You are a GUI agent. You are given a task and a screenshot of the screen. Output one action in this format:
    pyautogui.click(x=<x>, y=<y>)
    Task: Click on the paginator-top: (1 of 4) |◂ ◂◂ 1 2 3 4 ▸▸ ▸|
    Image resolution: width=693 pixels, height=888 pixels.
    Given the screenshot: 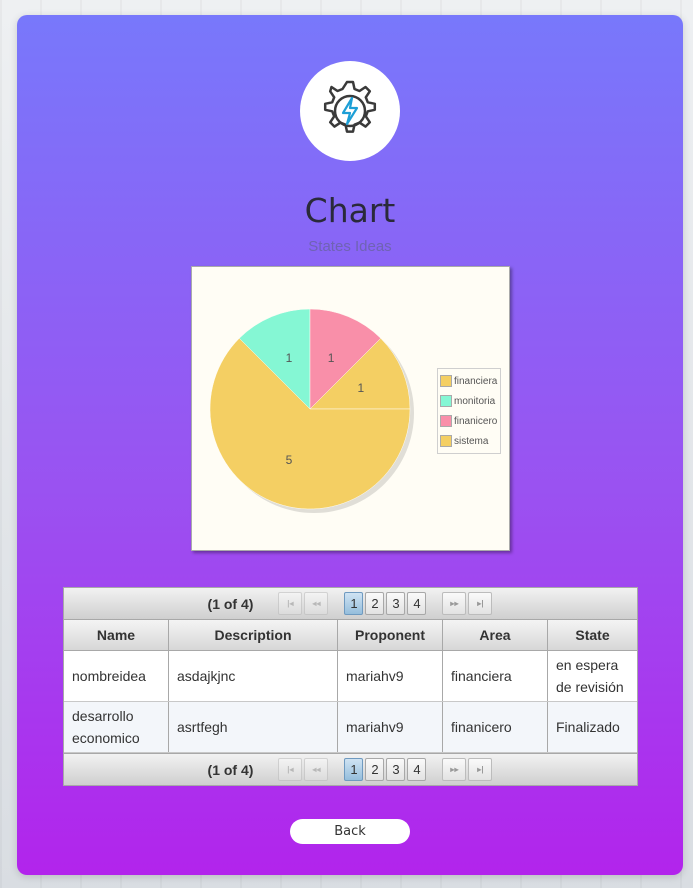 What is the action you would take?
    pyautogui.click(x=350, y=604)
    